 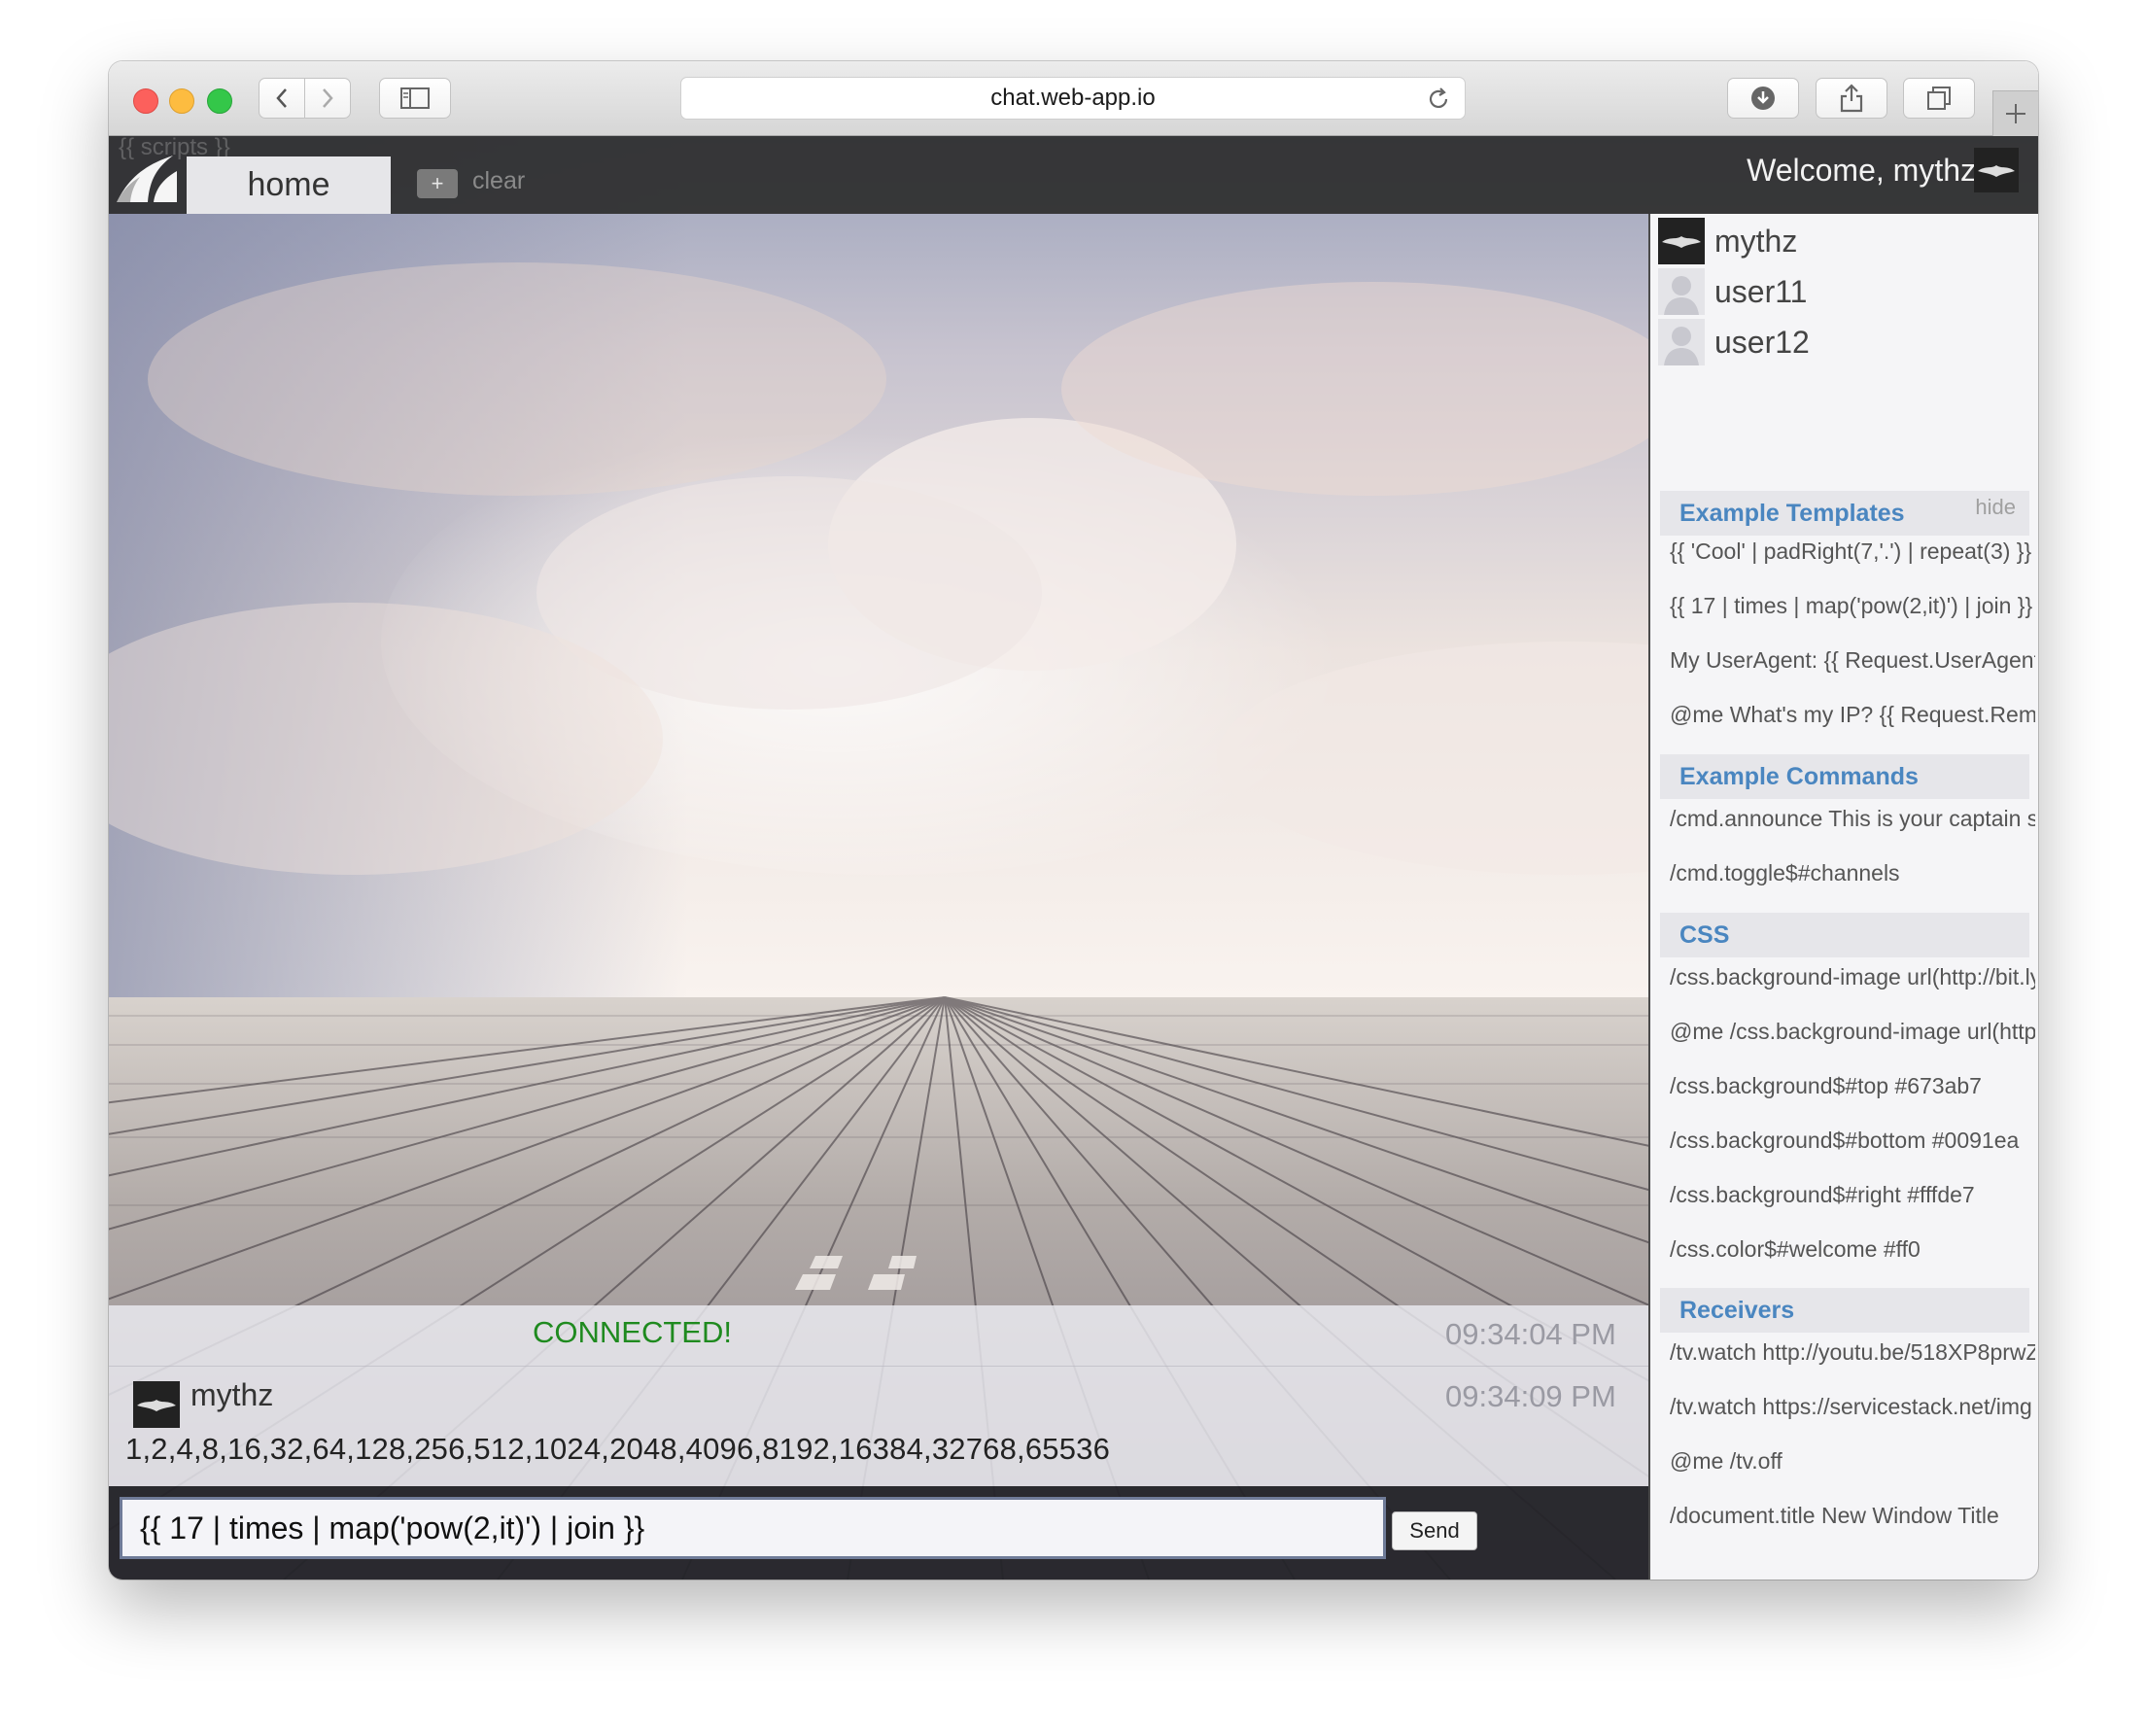 I want to click on css-item: /css.color$#welcome #ff0, so click(x=1853, y=1250).